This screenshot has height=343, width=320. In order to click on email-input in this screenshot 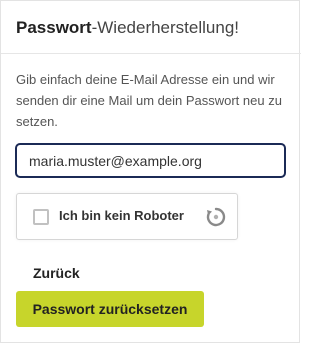, I will do `click(150, 160)`.